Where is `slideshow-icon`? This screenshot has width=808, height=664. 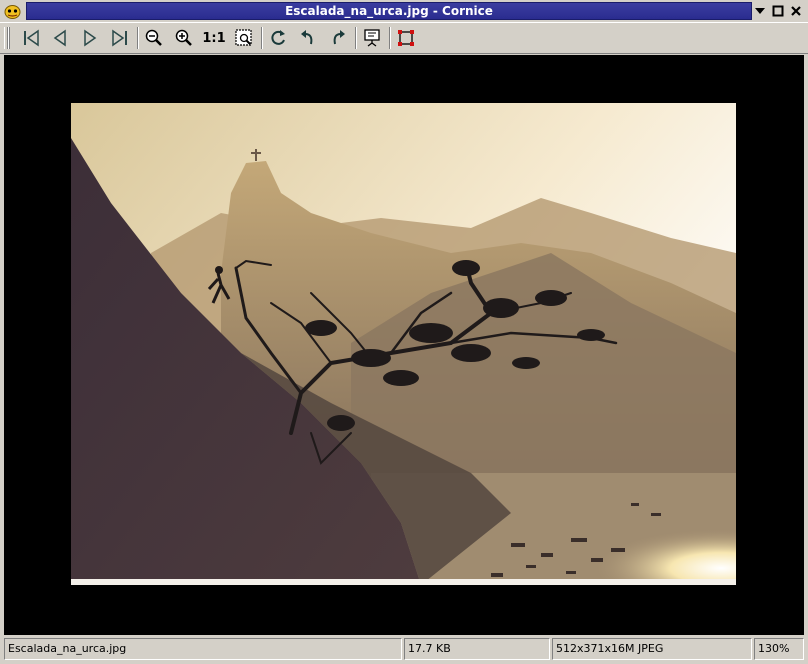
slideshow-icon is located at coordinates (372, 38).